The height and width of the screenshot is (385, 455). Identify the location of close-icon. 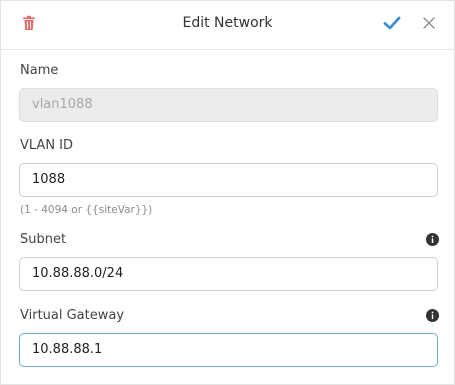
(429, 23).